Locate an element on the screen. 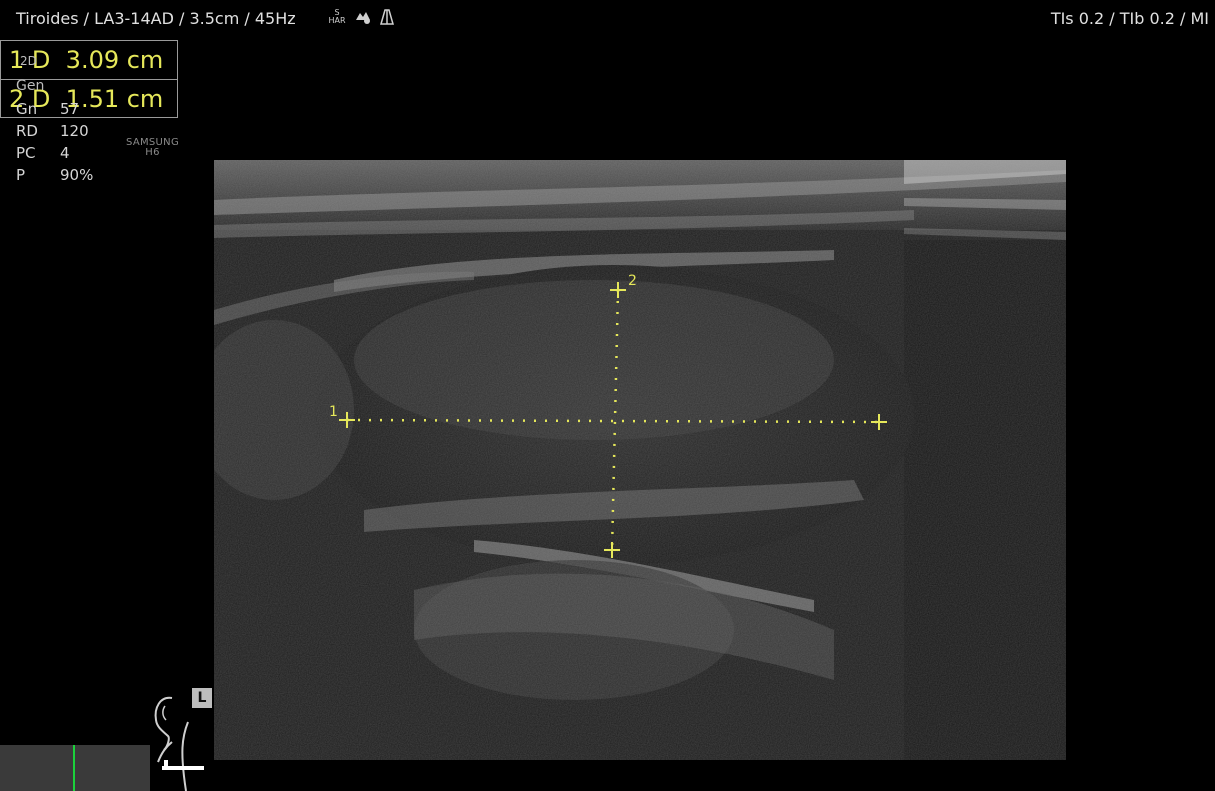 This screenshot has width=1215, height=791. mode-icons: S HAR is located at coordinates (361, 17).